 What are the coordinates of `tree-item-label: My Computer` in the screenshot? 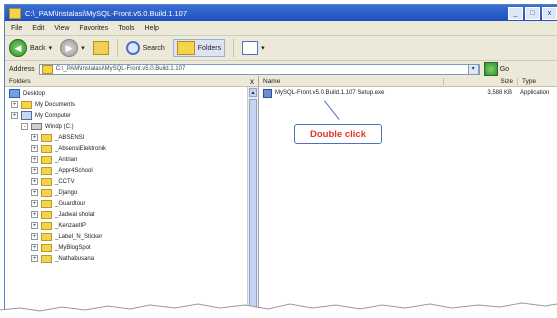 It's located at (53, 115).